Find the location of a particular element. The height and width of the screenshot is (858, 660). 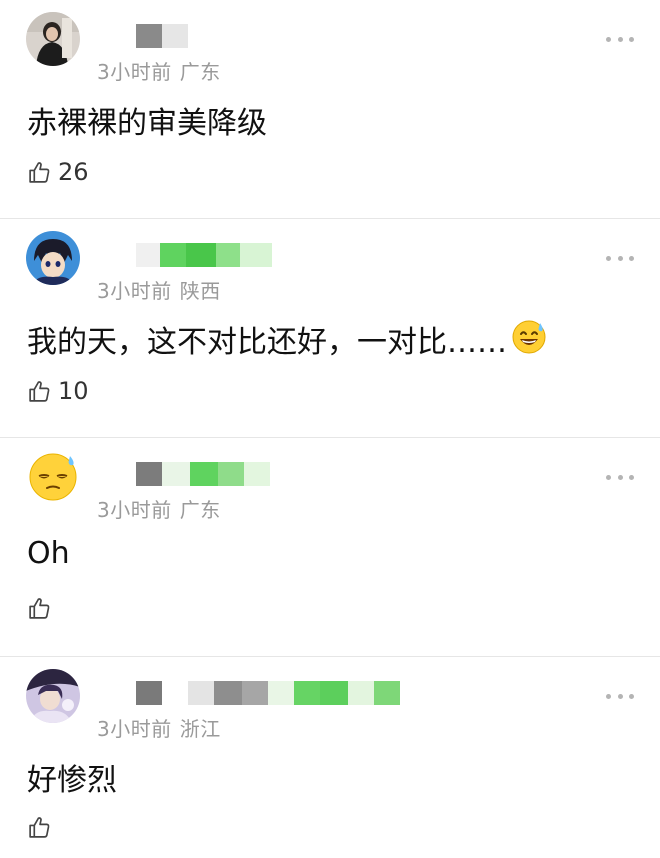

comment-meta: 3小时前 浙江 is located at coordinates (159, 727).